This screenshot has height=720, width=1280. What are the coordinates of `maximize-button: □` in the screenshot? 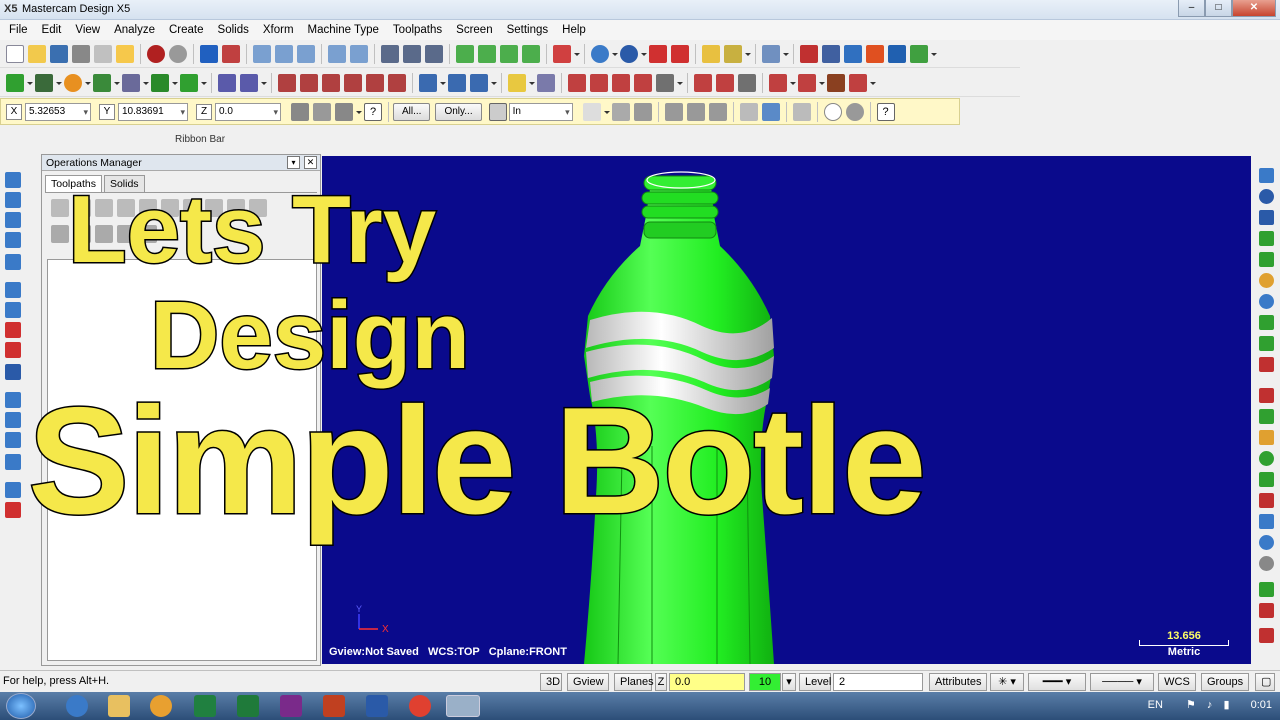 It's located at (1218, 8).